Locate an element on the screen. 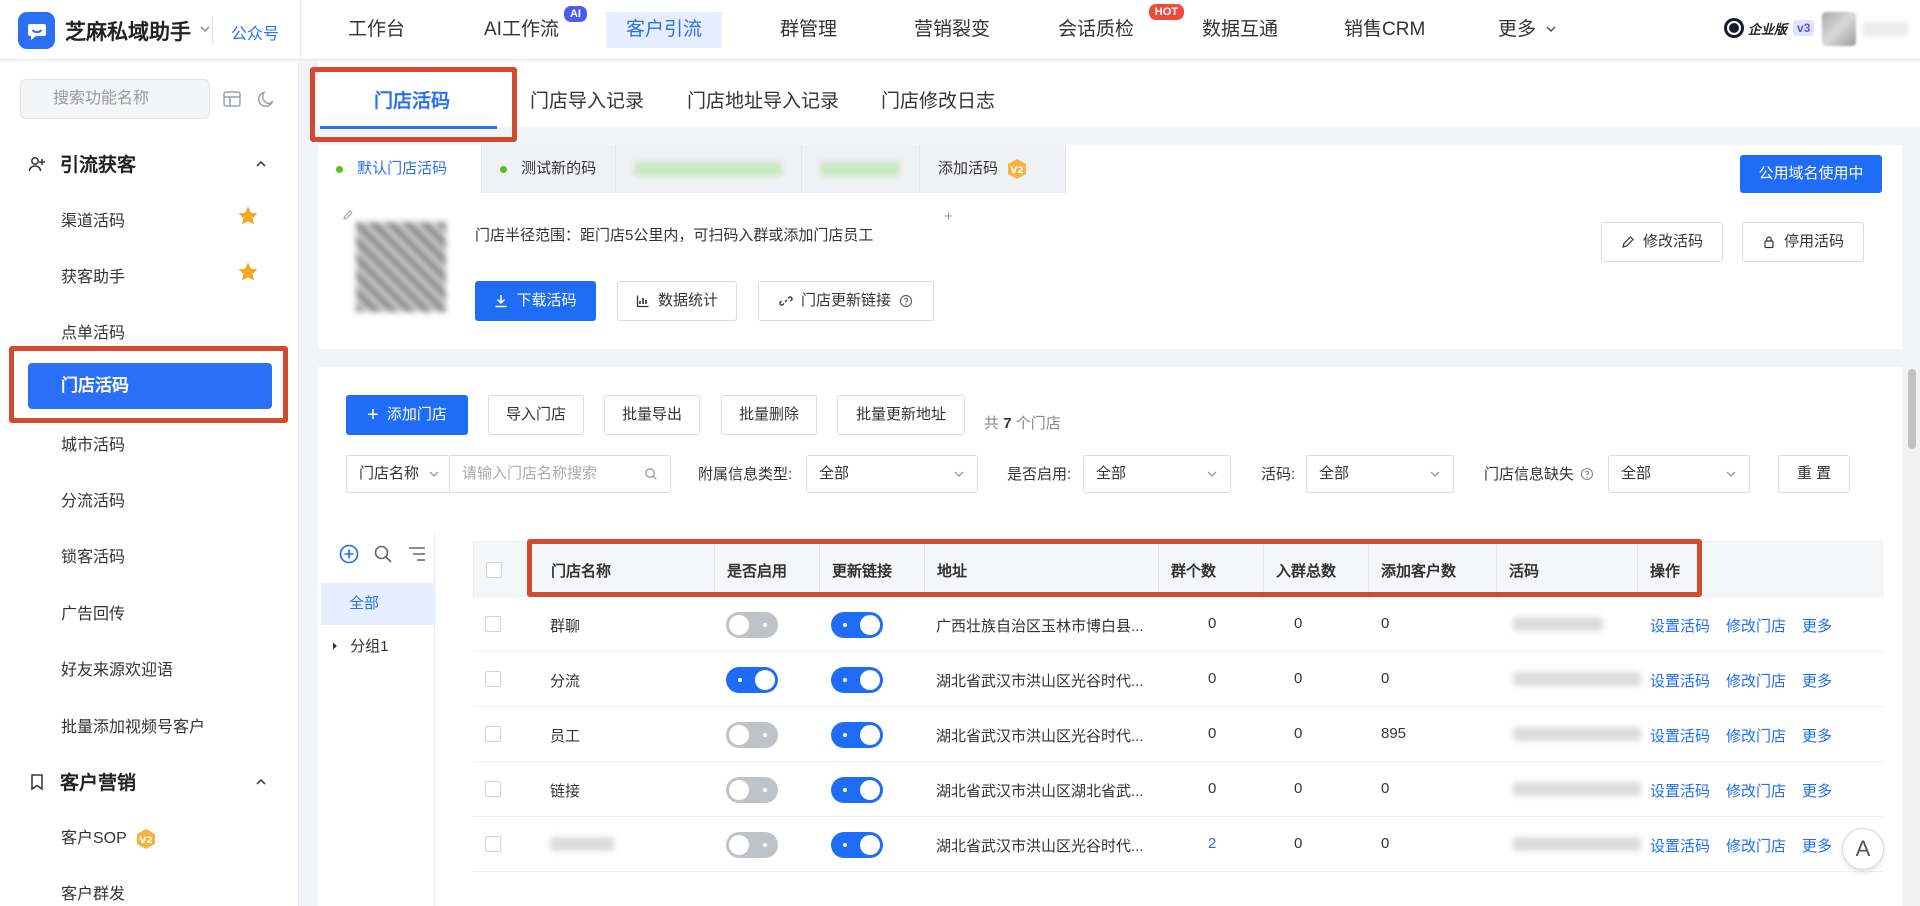  edit-icon is located at coordinates (348, 215).